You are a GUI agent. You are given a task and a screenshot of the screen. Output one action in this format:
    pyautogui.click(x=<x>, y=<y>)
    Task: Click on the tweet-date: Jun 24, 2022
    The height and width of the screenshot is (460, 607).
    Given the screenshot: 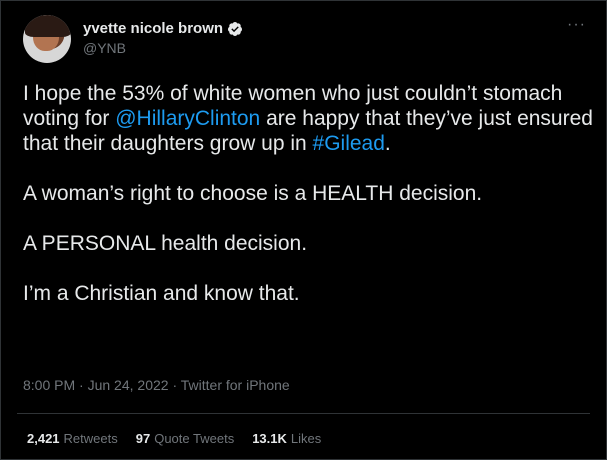 What is the action you would take?
    pyautogui.click(x=128, y=385)
    